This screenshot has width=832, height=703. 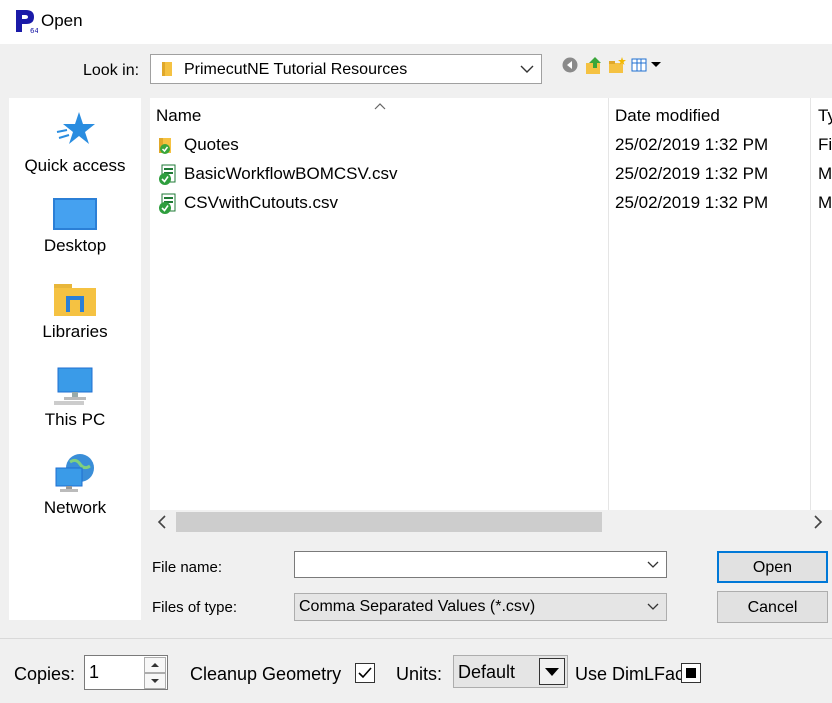 What do you see at coordinates (34, 30) in the screenshot?
I see `app-icon-badge: 64` at bounding box center [34, 30].